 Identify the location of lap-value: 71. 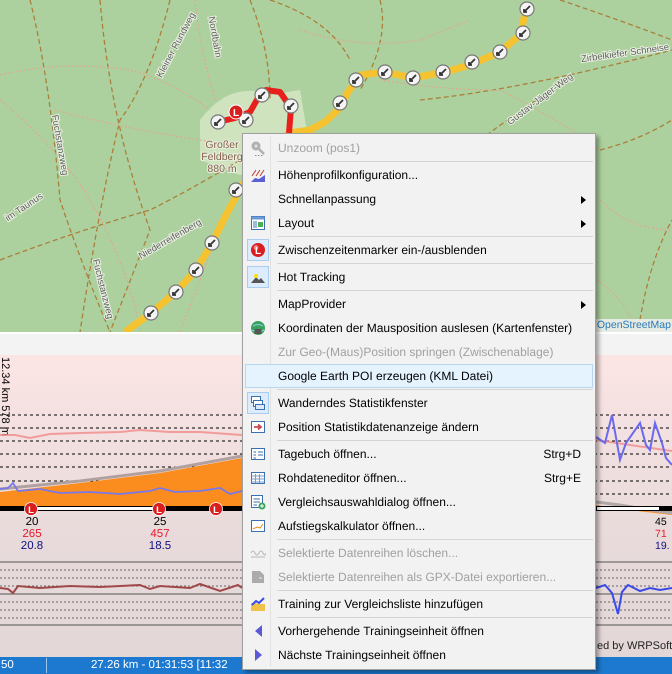
(661, 534).